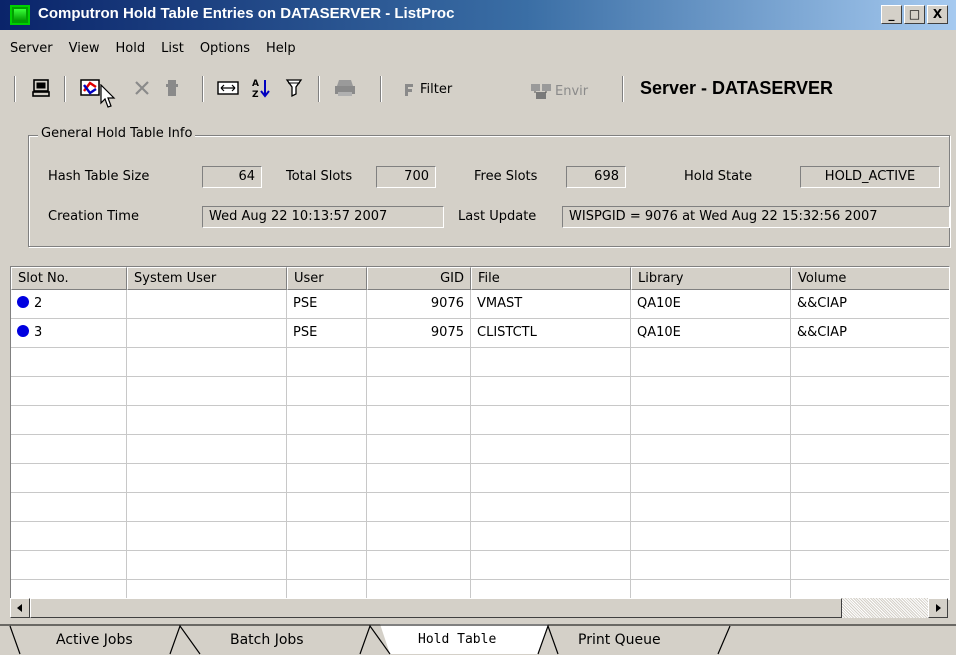 This screenshot has width=956, height=655. What do you see at coordinates (409, 89) in the screenshot?
I see `filter-icon` at bounding box center [409, 89].